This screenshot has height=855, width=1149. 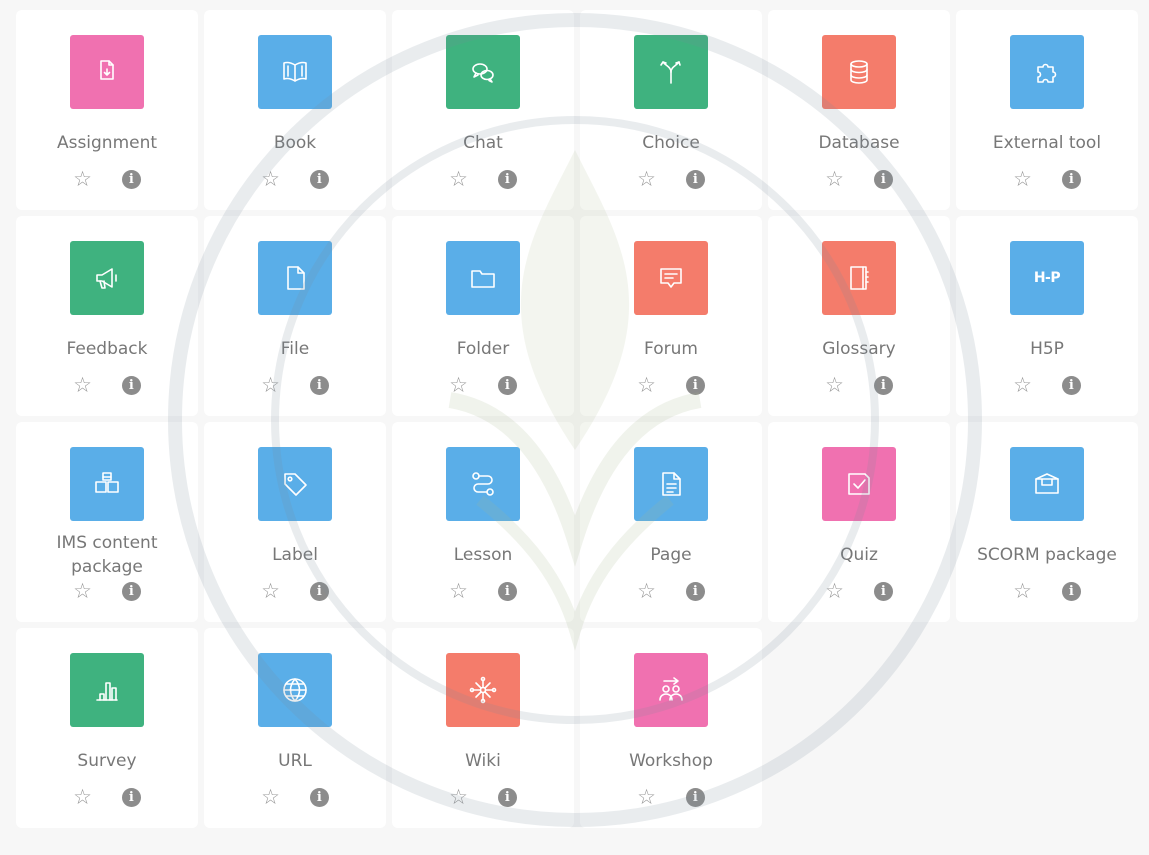 I want to click on activity-tile-lesson: Lesson ☆ i, so click(x=483, y=522).